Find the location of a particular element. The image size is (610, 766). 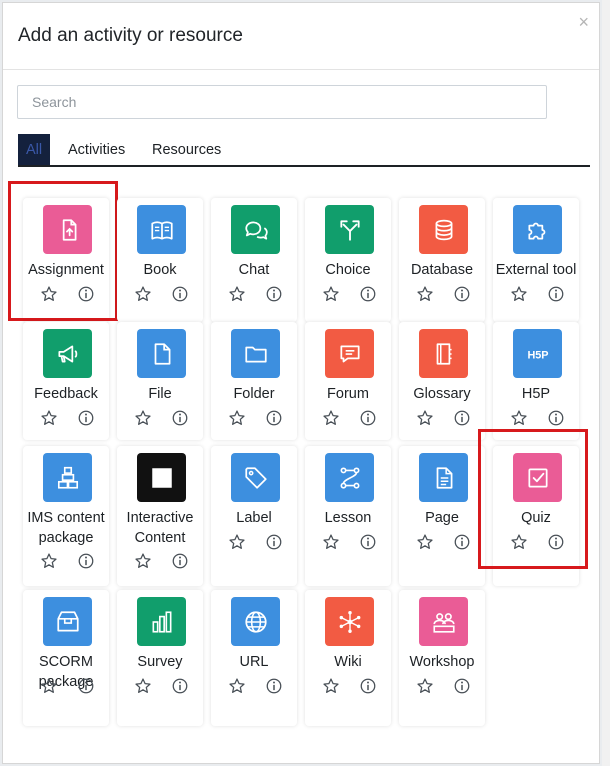

modal-title: Add an activity or resource is located at coordinates (130, 35).